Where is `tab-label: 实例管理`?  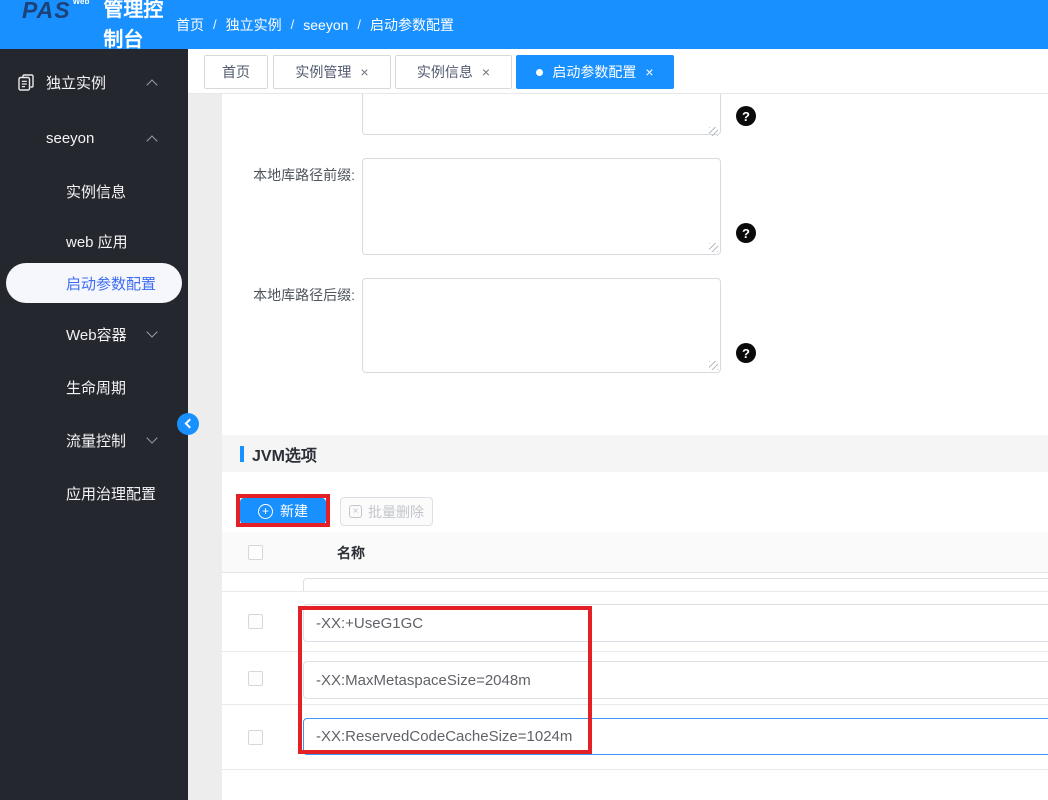 tab-label: 实例管理 is located at coordinates (323, 72).